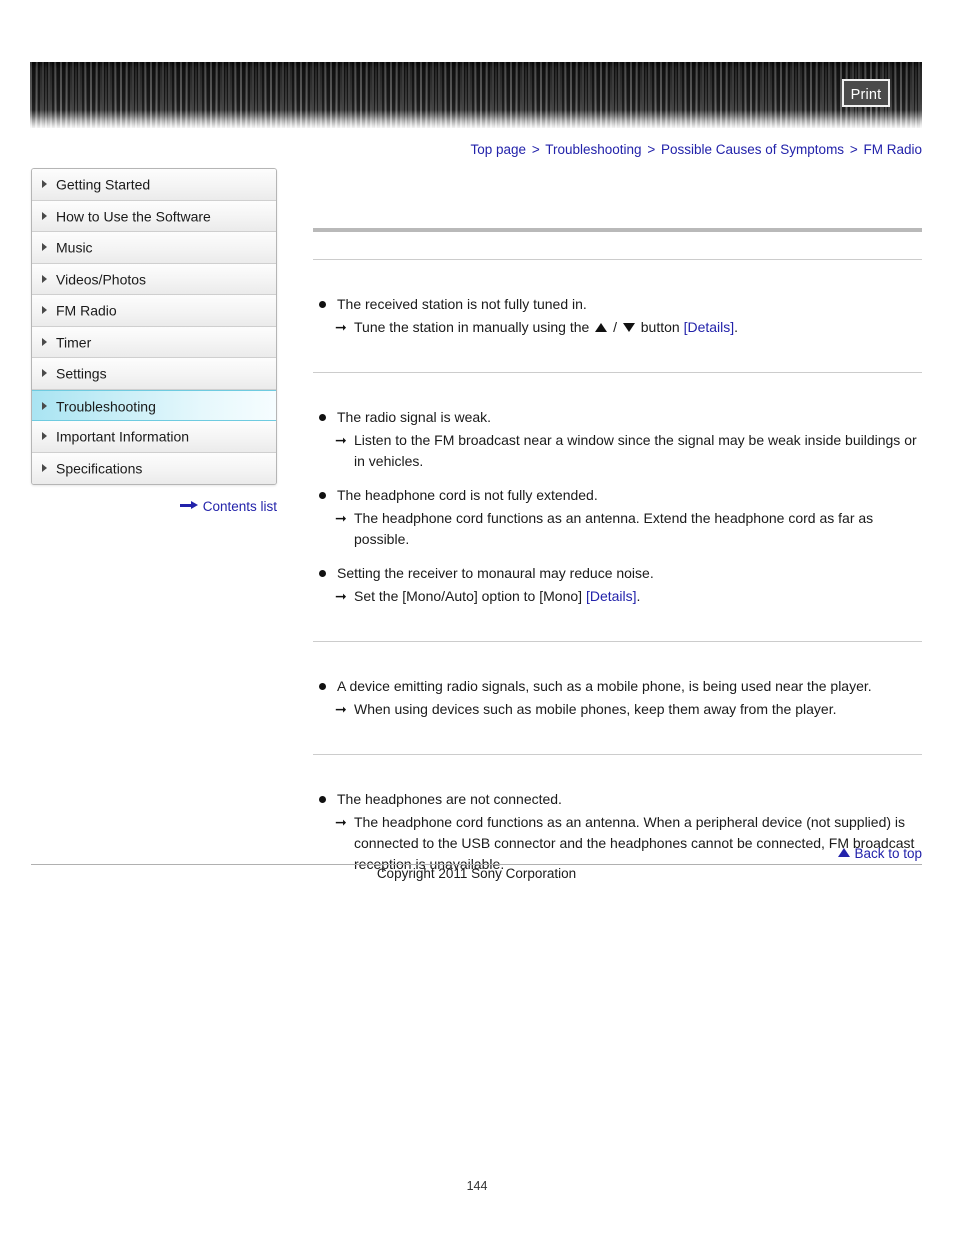 The width and height of the screenshot is (954, 1235). I want to click on sidebar-item-label: Music, so click(74, 247).